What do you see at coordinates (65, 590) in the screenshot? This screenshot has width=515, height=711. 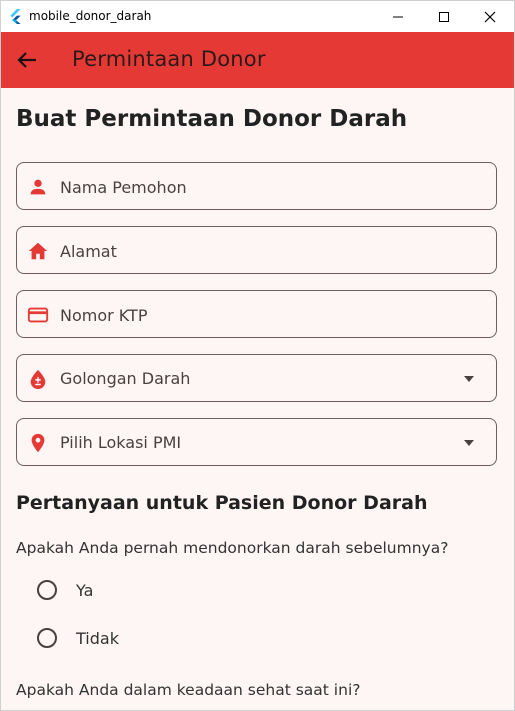 I see `radio-option-ya: Ya` at bounding box center [65, 590].